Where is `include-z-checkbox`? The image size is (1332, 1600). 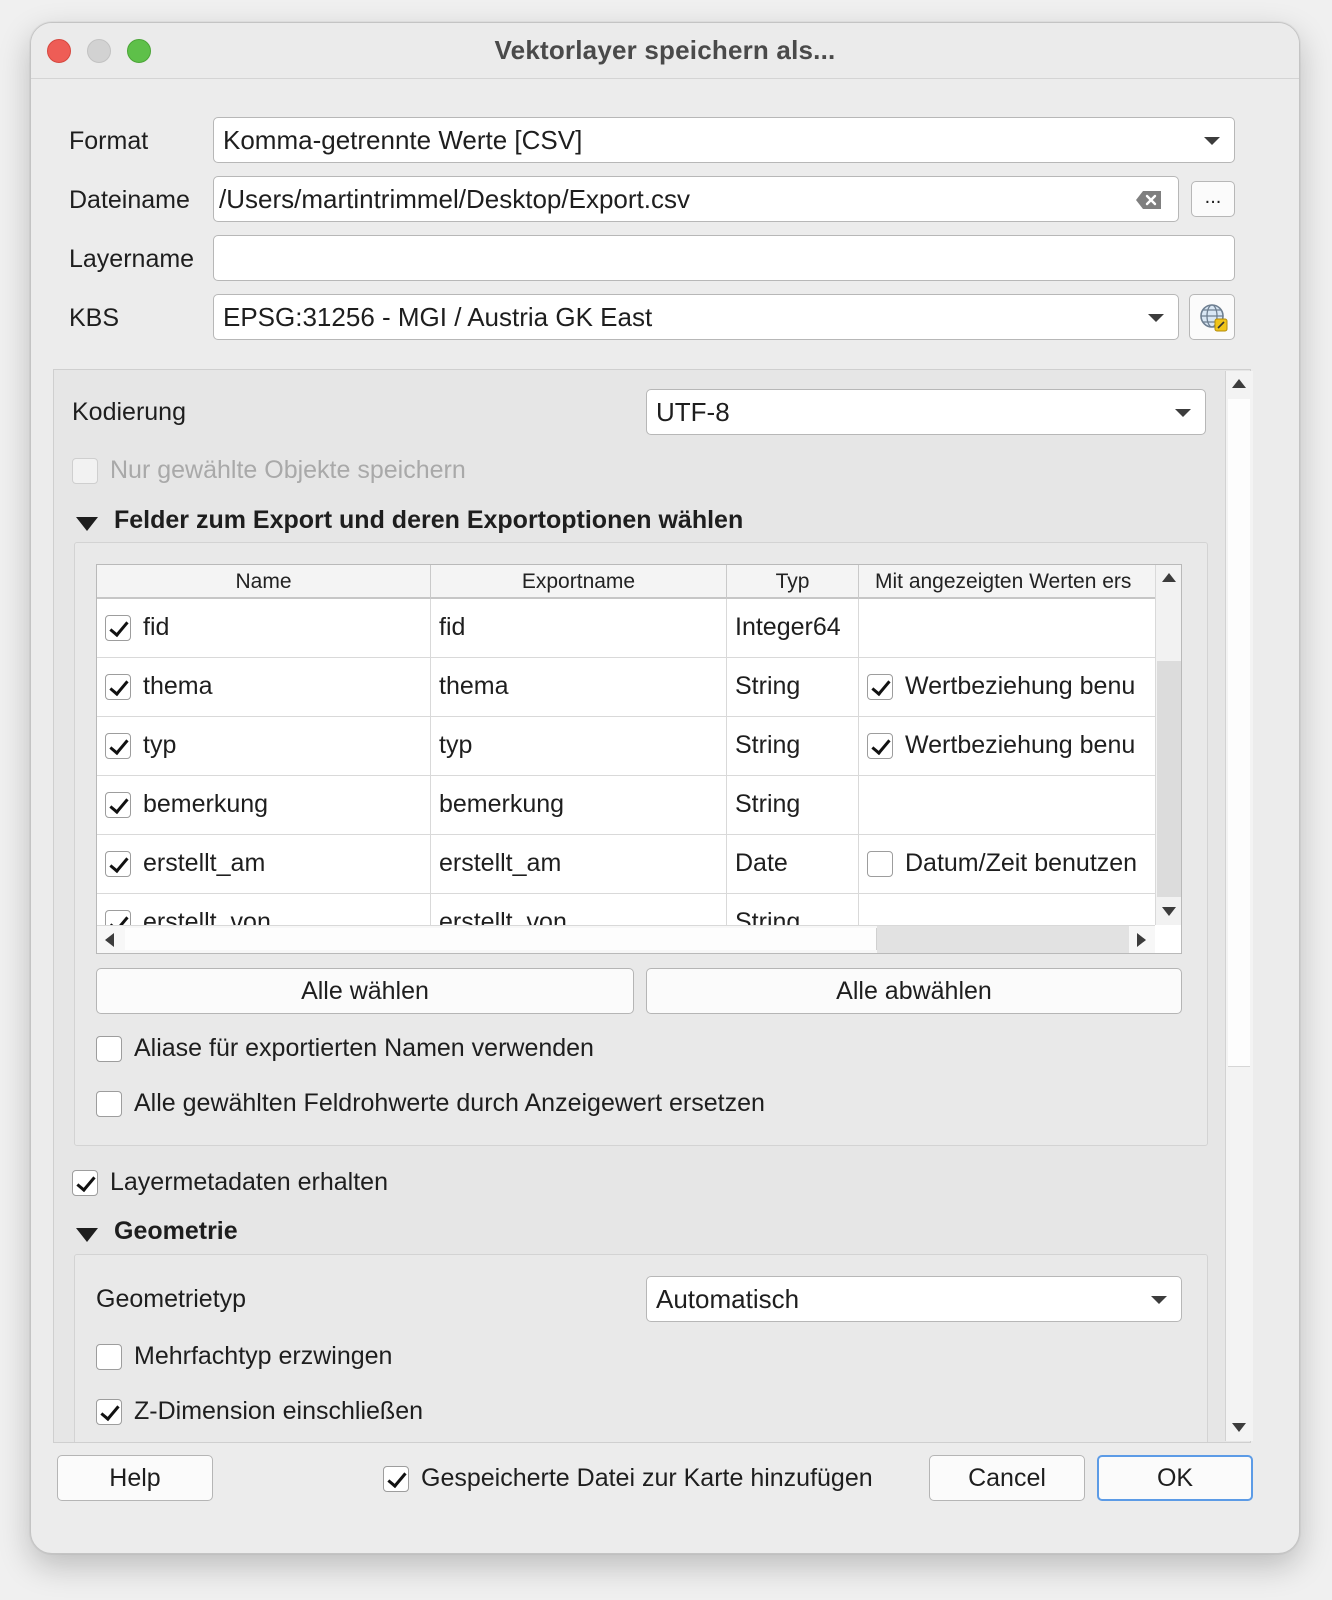
include-z-checkbox is located at coordinates (109, 1412).